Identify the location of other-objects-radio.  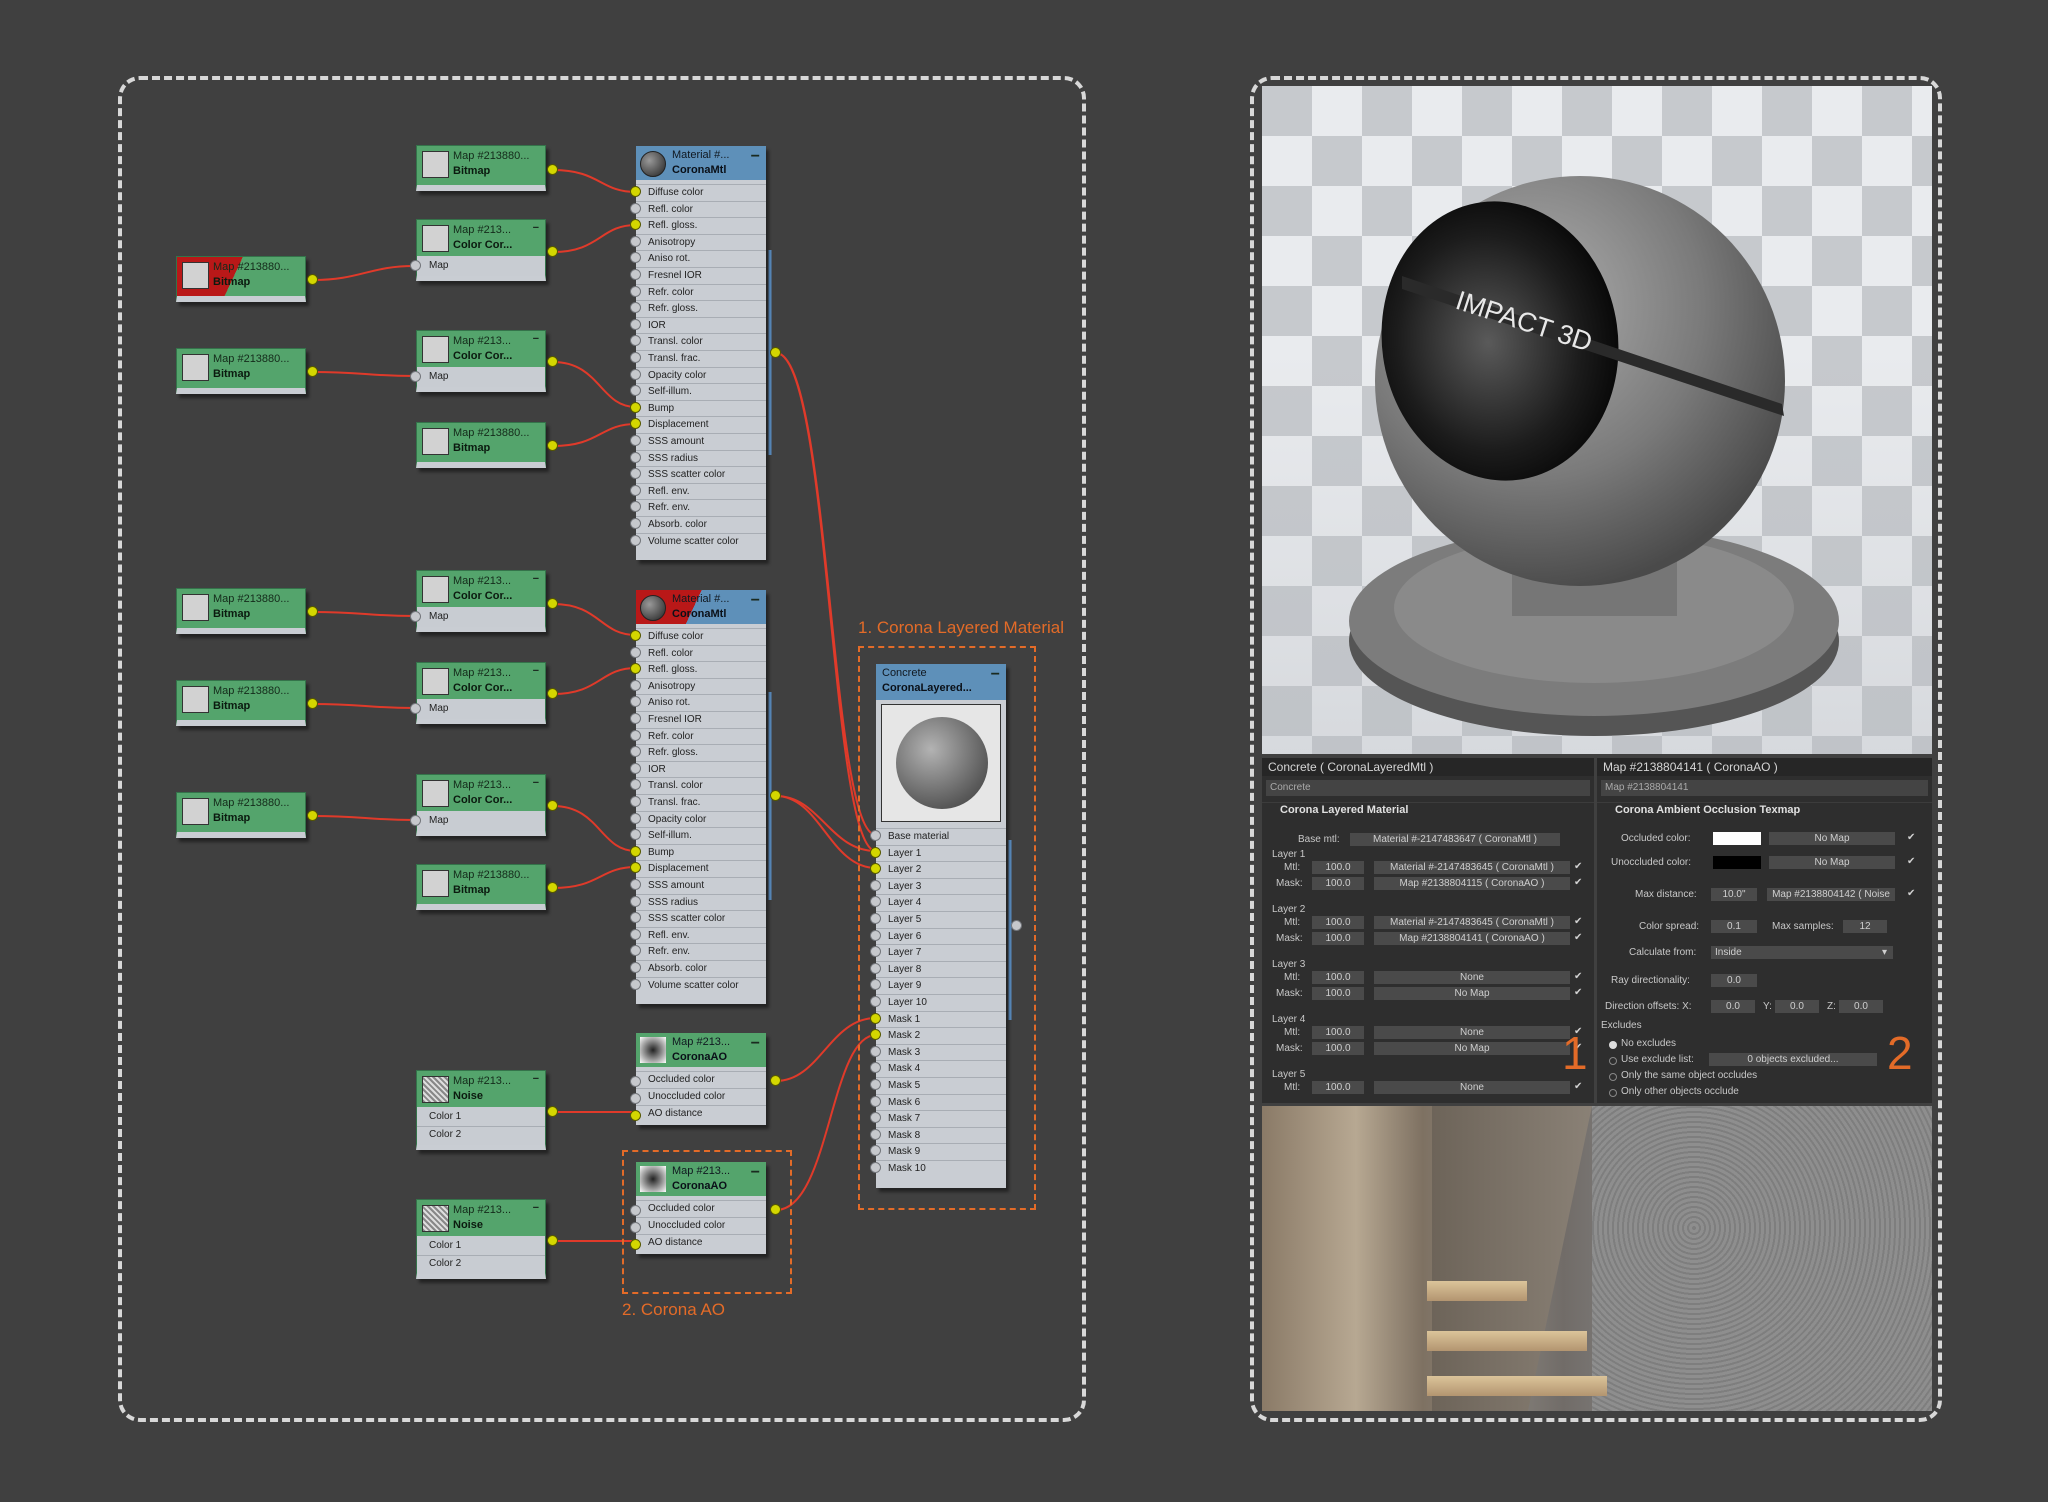
(1613, 1093).